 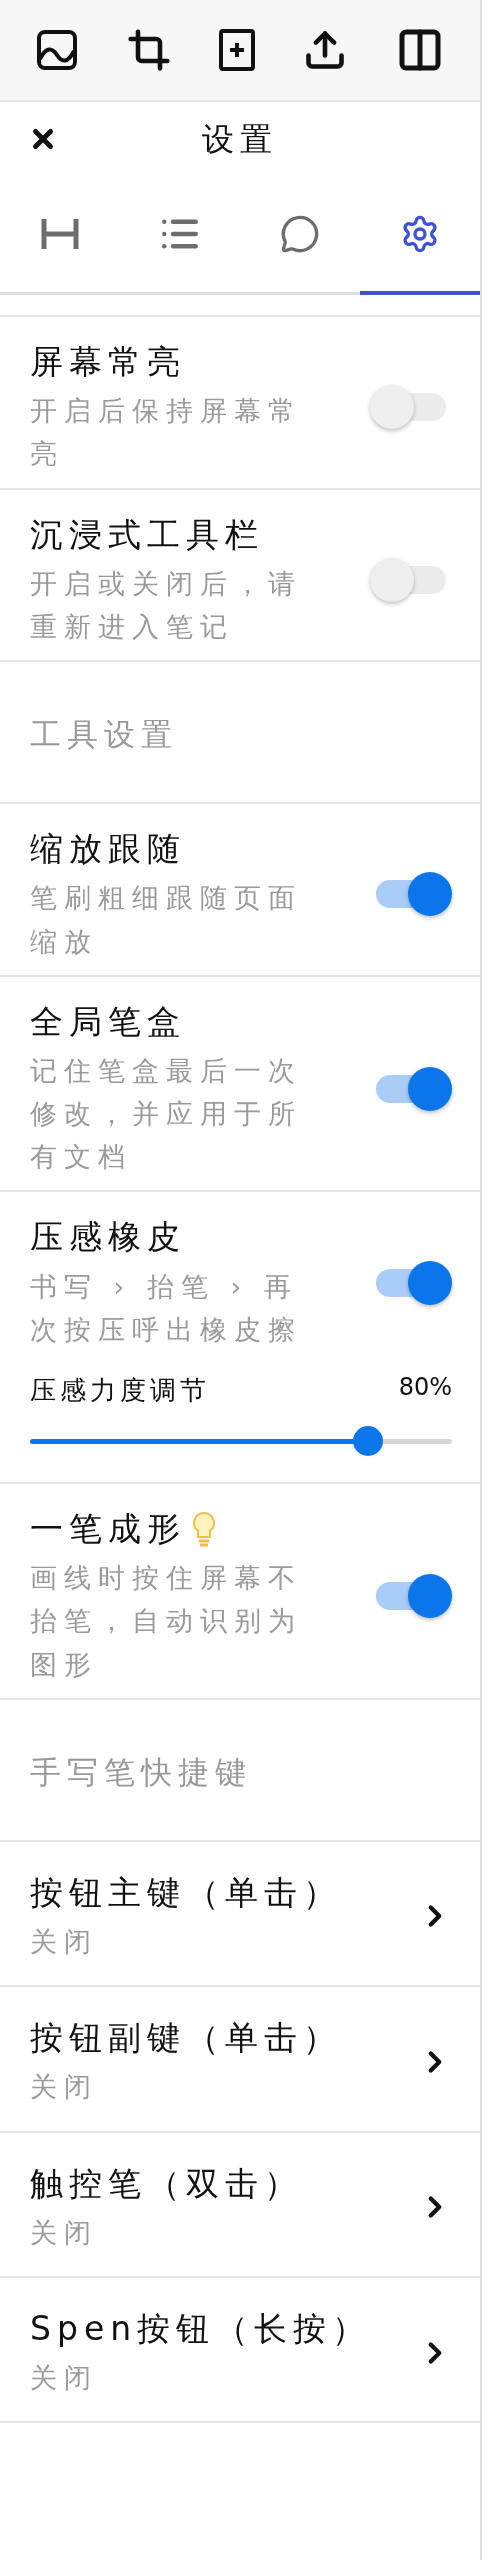 I want to click on setting-title: 一笔成形, so click(x=108, y=1529).